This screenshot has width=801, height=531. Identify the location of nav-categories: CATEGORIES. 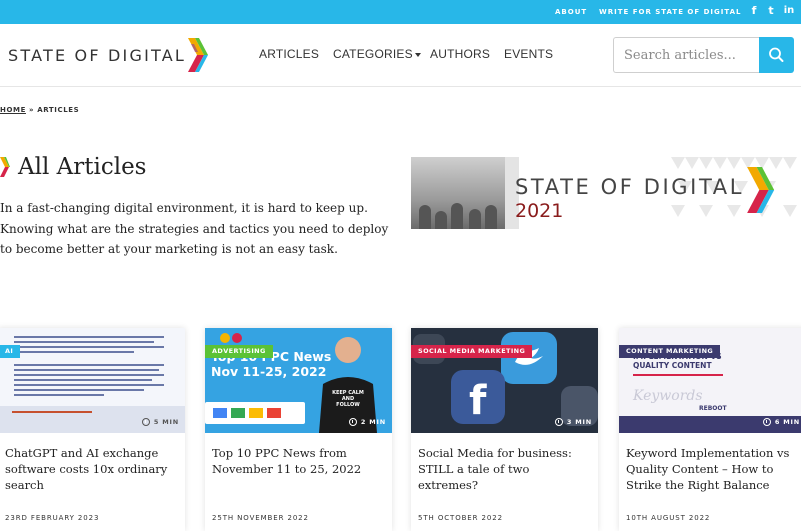
(377, 54).